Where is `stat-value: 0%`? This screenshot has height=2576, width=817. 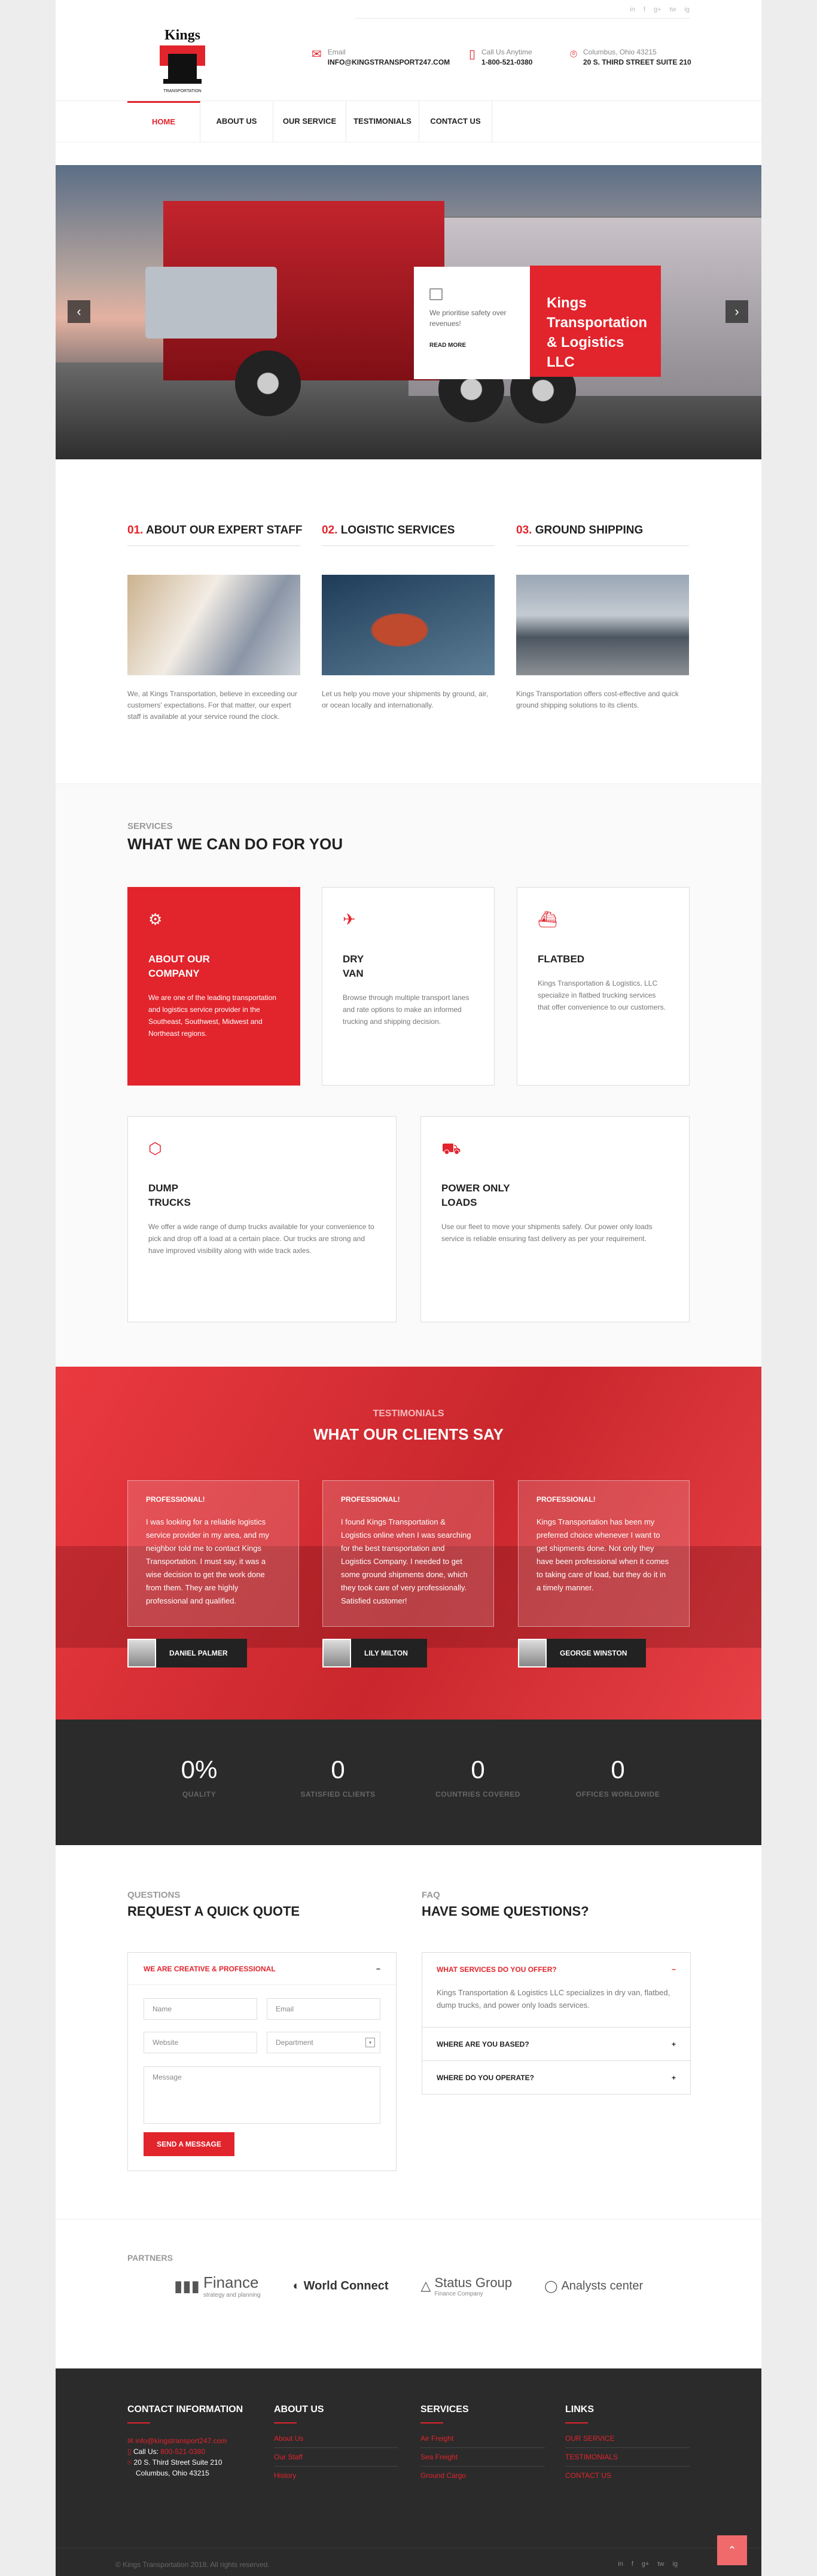
stat-value: 0% is located at coordinates (199, 1770).